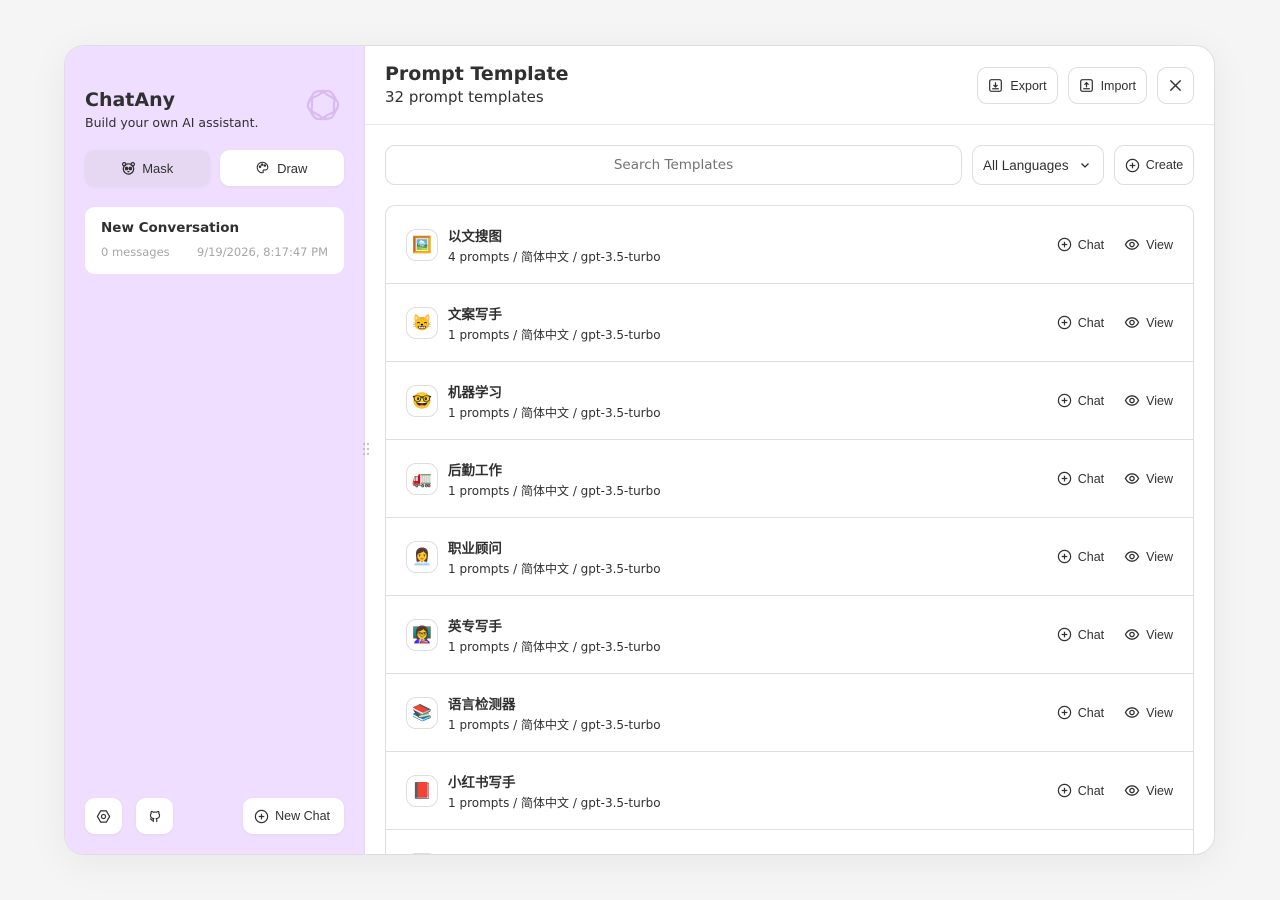 This screenshot has width=1280, height=900. Describe the element at coordinates (475, 392) in the screenshot. I see `template-name: 机器学习` at that location.